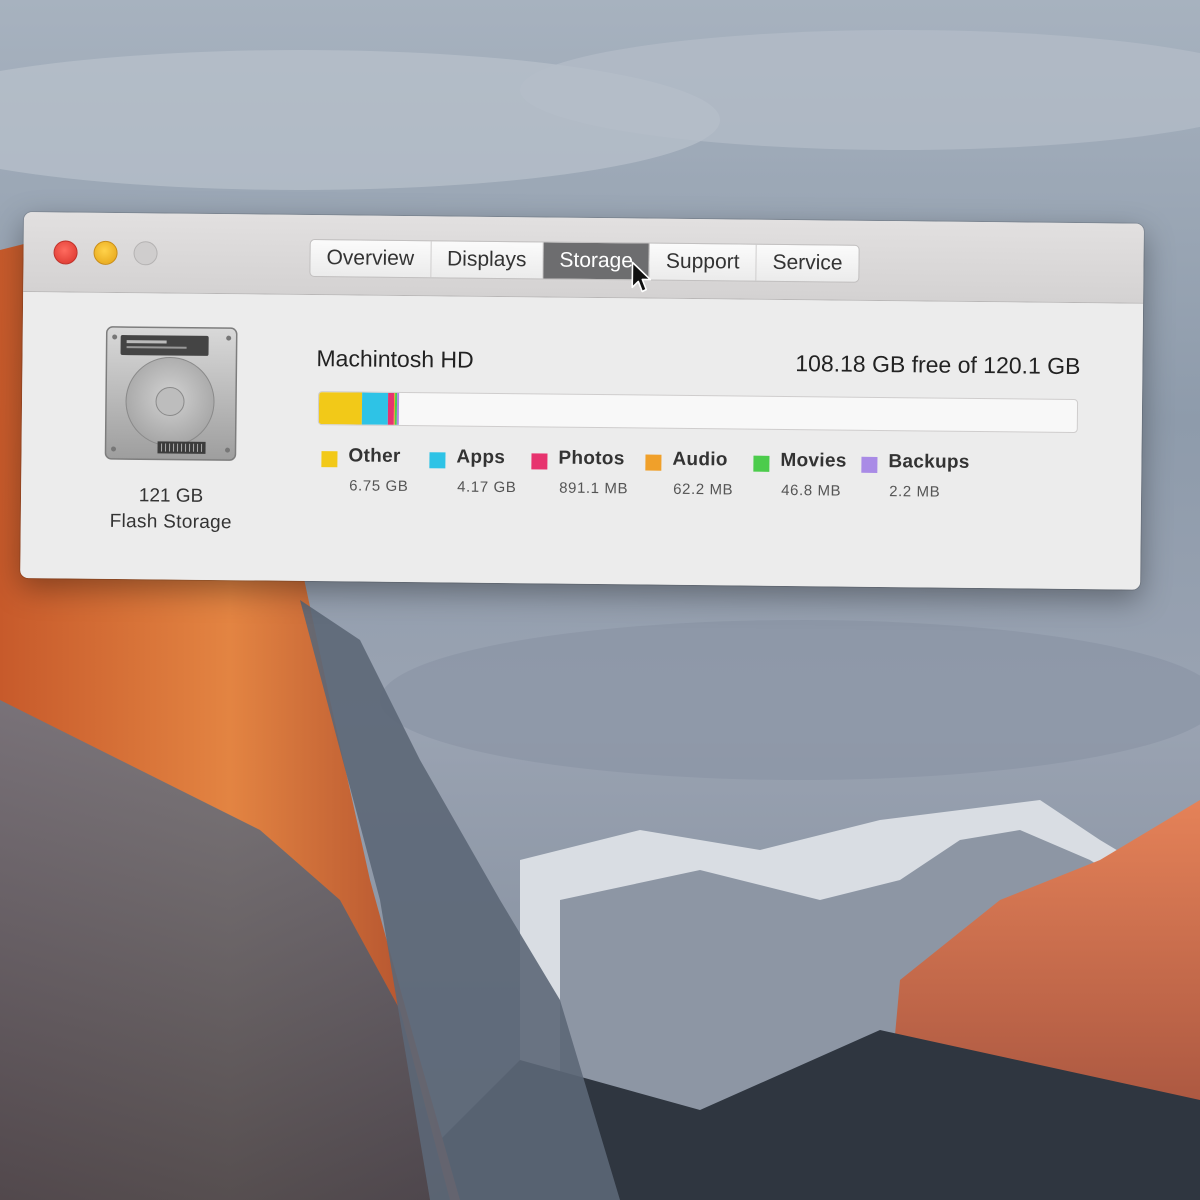 Image resolution: width=1200 pixels, height=1200 pixels. What do you see at coordinates (481, 457) in the screenshot?
I see `legend-label-apps: Apps` at bounding box center [481, 457].